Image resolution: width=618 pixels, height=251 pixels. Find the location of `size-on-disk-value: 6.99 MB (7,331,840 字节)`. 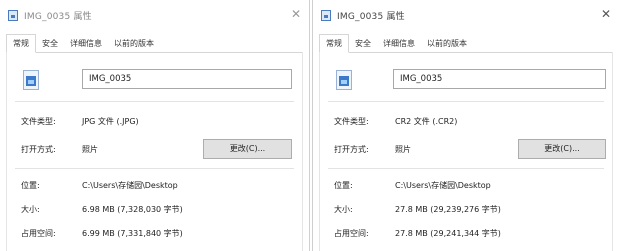

size-on-disk-value: 6.99 MB (7,331,840 字节) is located at coordinates (132, 233).